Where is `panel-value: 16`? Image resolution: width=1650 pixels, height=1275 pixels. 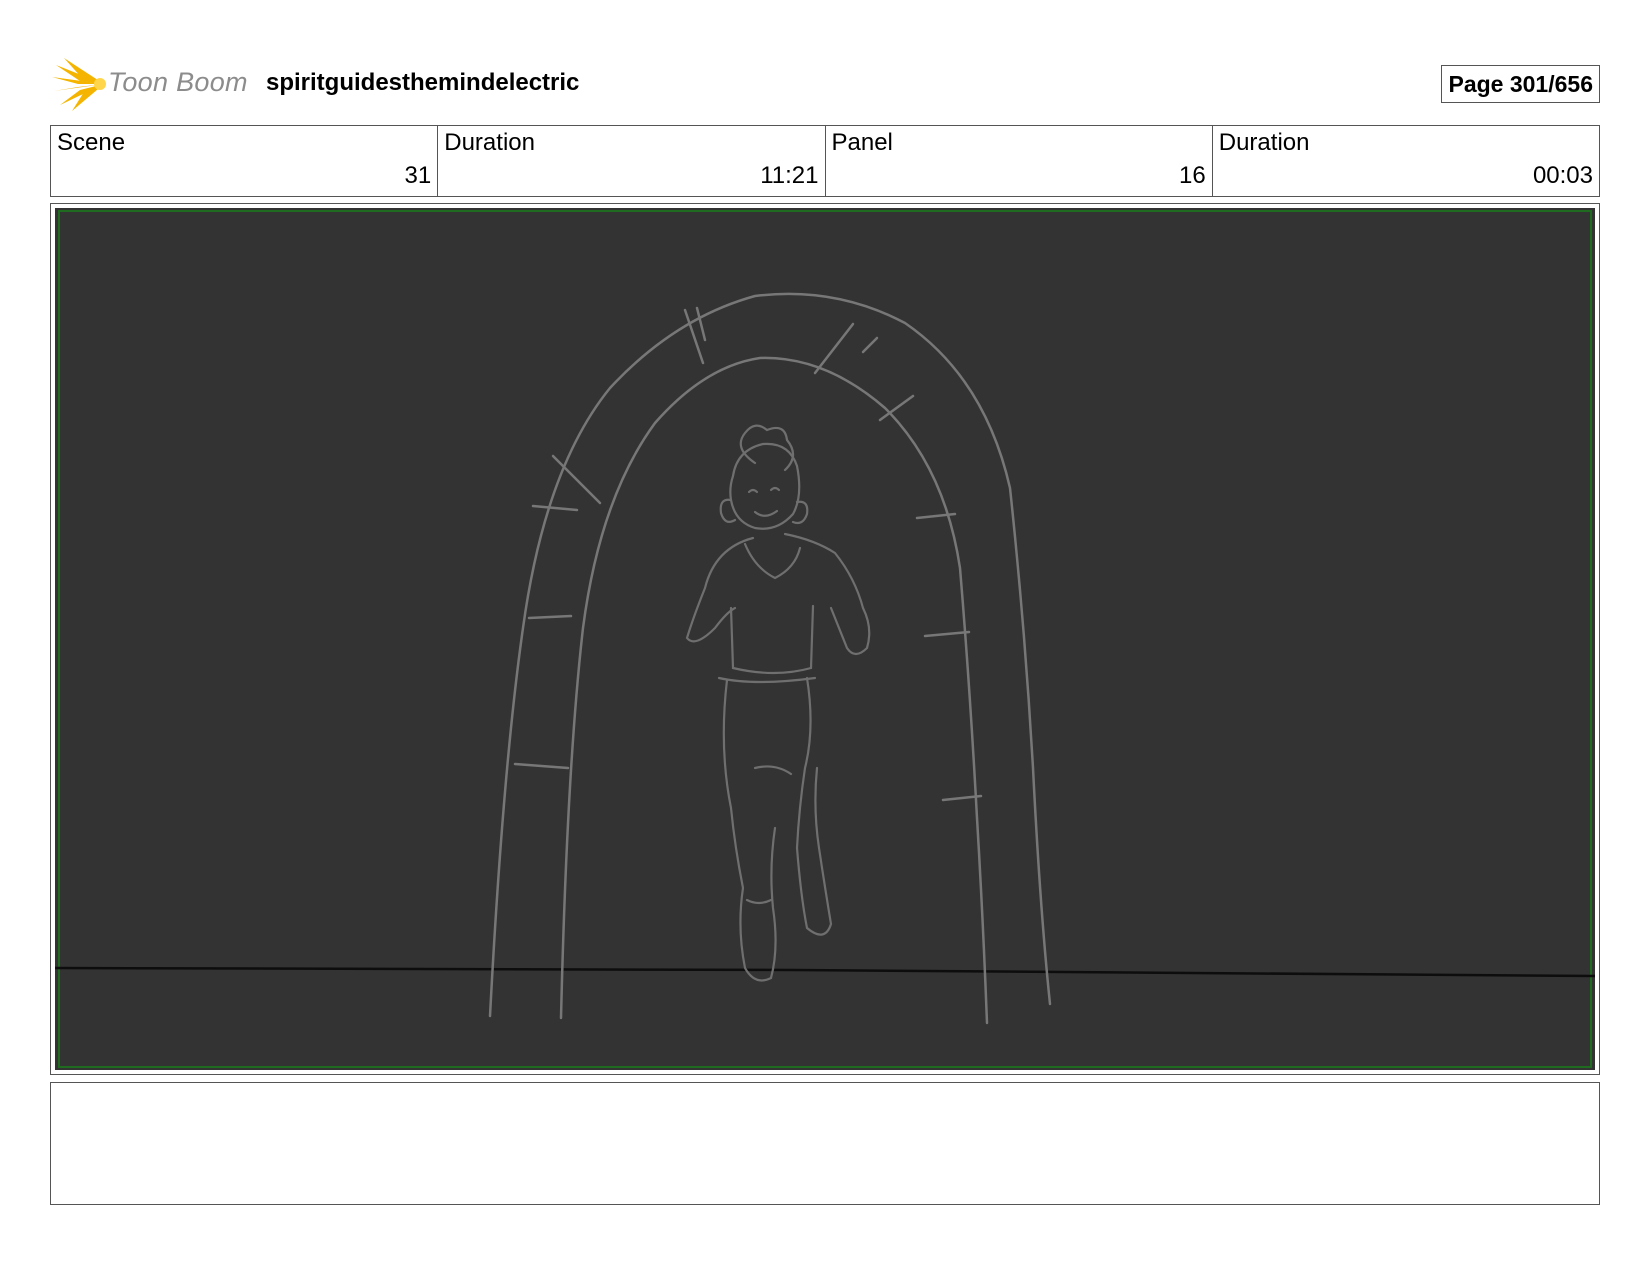 panel-value: 16 is located at coordinates (1192, 175).